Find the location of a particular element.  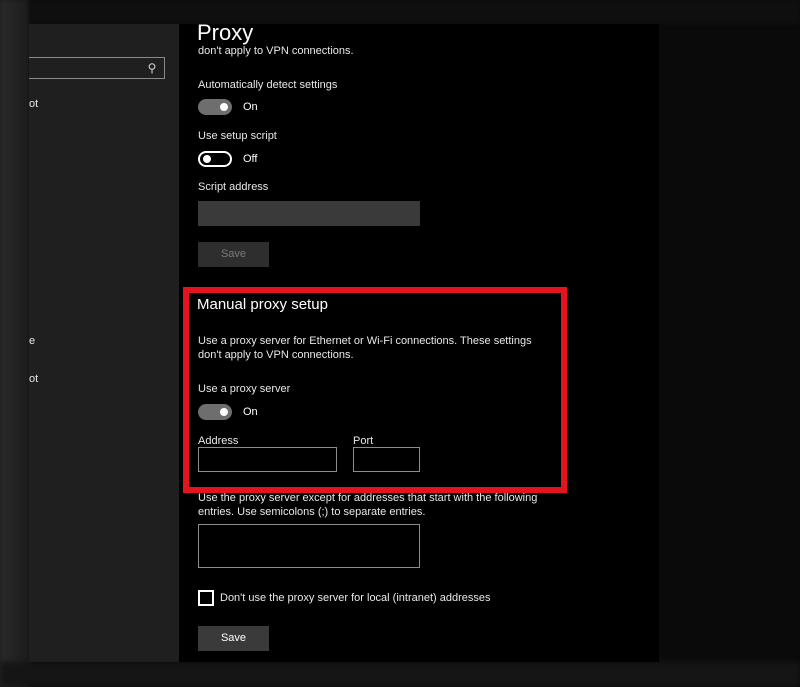

local-bypass-checkbox is located at coordinates (206, 598).